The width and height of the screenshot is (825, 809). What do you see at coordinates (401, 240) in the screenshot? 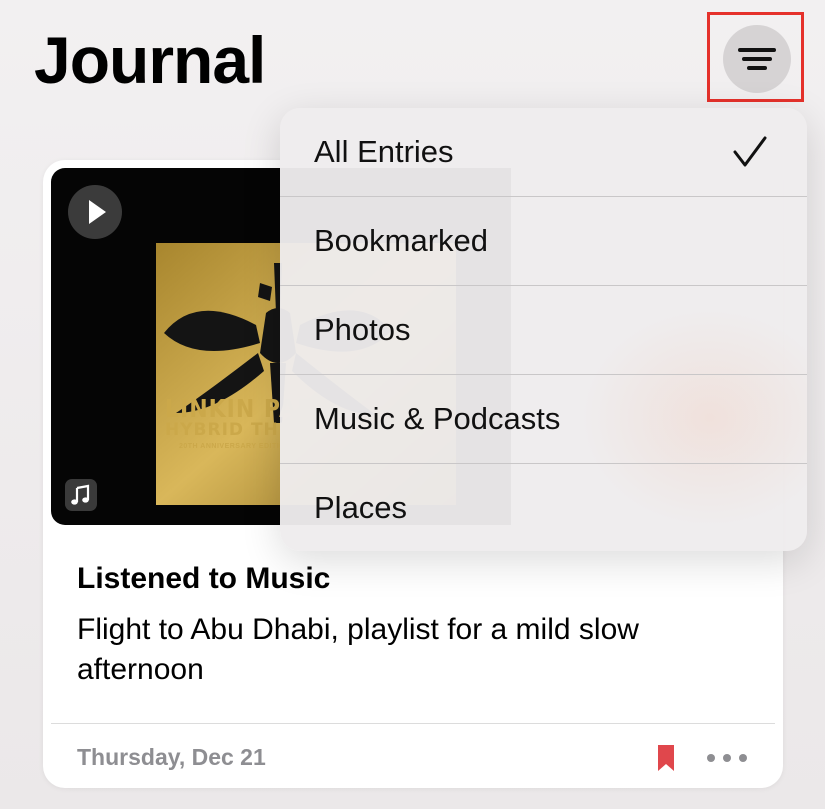
I see `menu-item-label: Bookmarked` at bounding box center [401, 240].